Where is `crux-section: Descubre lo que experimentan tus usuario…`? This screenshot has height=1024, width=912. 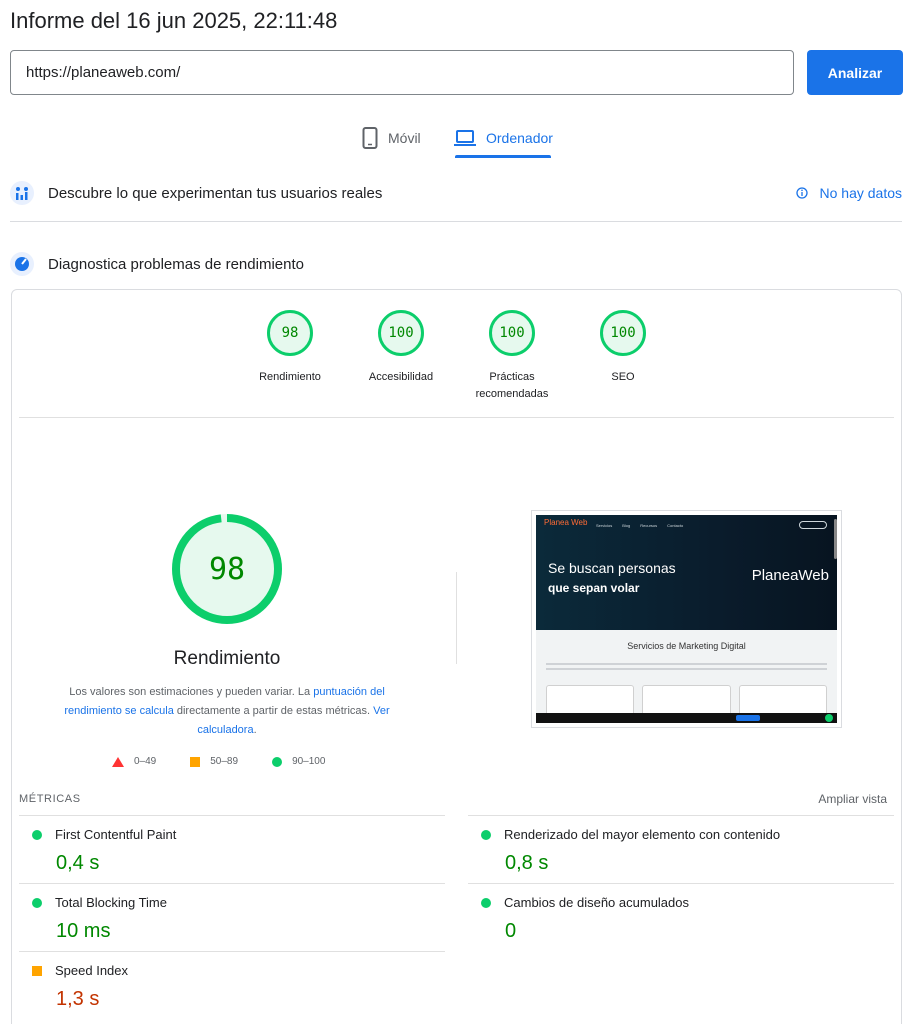
crux-section: Descubre lo que experimentan tus usuario… is located at coordinates (456, 193).